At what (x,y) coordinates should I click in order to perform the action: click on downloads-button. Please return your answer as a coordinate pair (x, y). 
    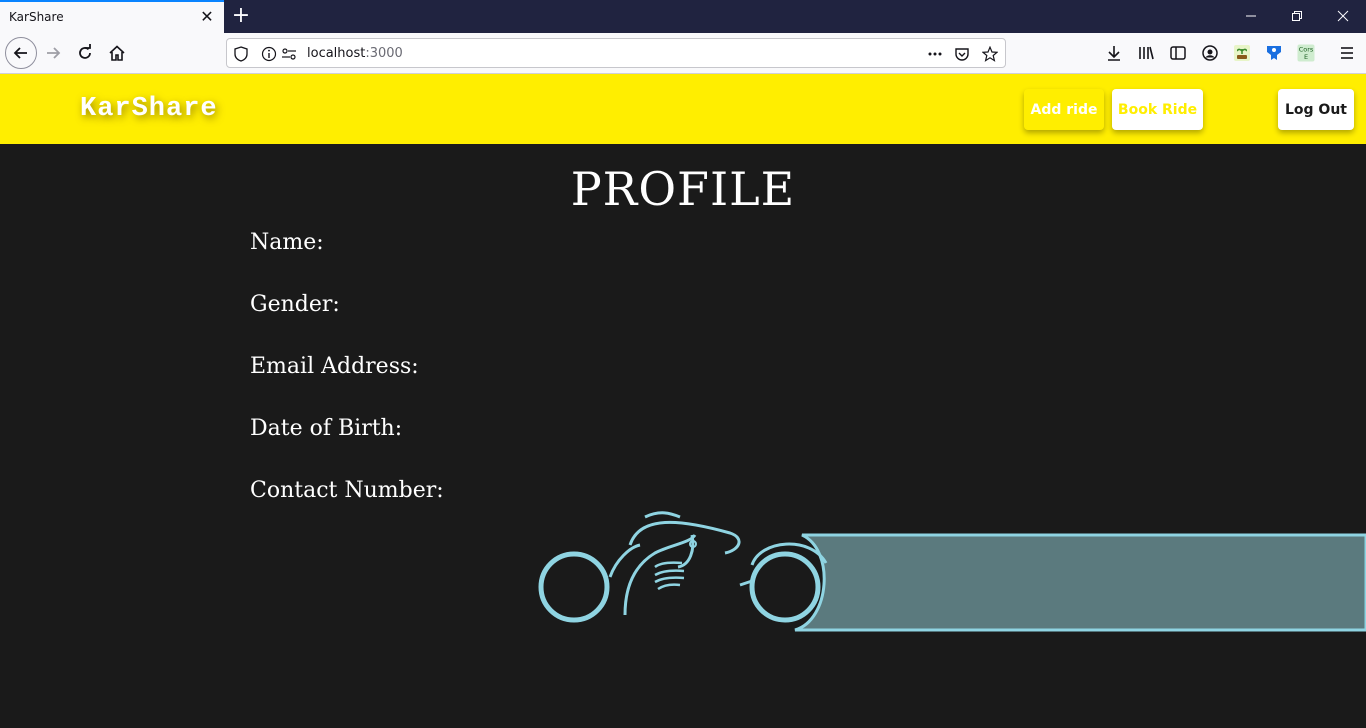
    Looking at the image, I should click on (1114, 53).